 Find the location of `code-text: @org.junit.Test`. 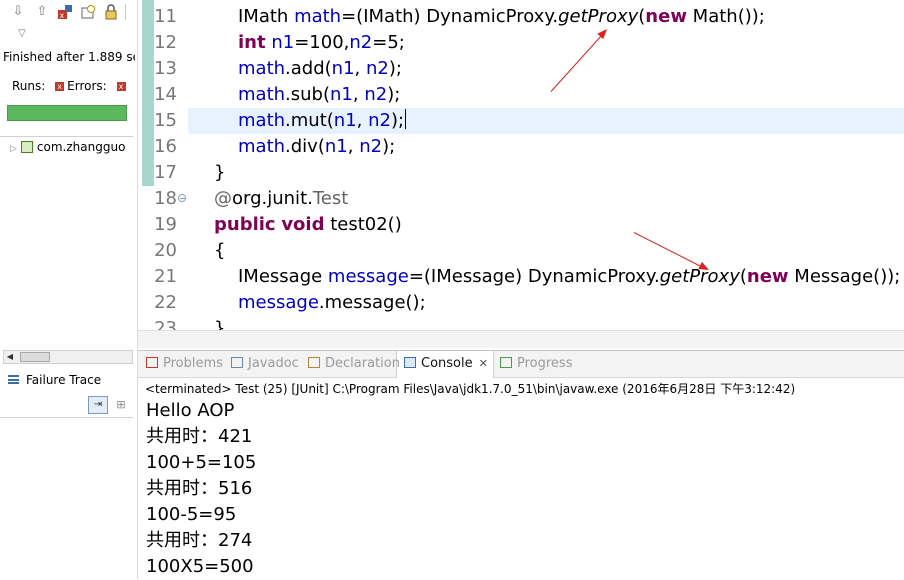

code-text: @org.junit.Test is located at coordinates (281, 199).